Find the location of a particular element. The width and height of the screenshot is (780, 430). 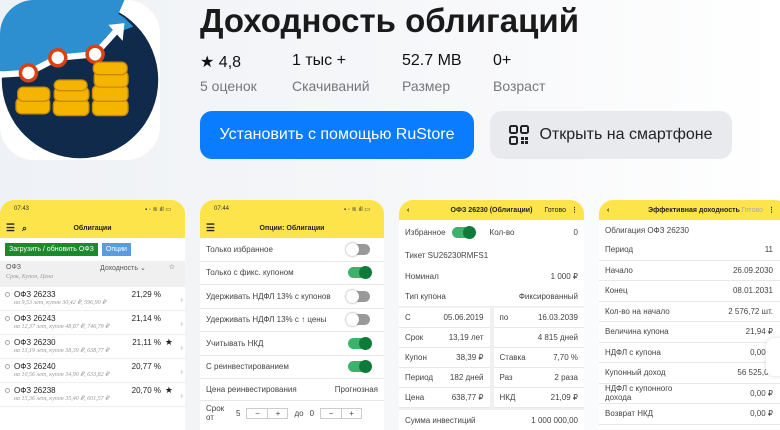

qty-label: Кол-во is located at coordinates (502, 232).